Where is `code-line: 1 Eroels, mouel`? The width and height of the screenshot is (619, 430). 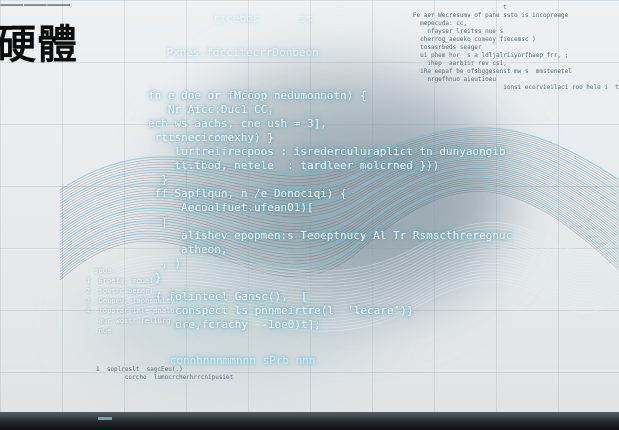 code-line: 1 Eroels, mouel is located at coordinates (120, 281).